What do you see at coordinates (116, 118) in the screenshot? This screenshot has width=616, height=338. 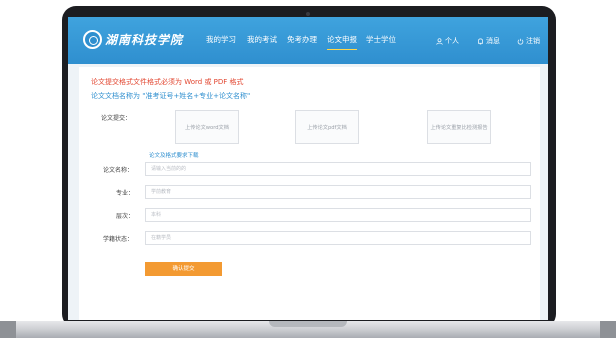 I see `submission-label: 论文提交：` at bounding box center [116, 118].